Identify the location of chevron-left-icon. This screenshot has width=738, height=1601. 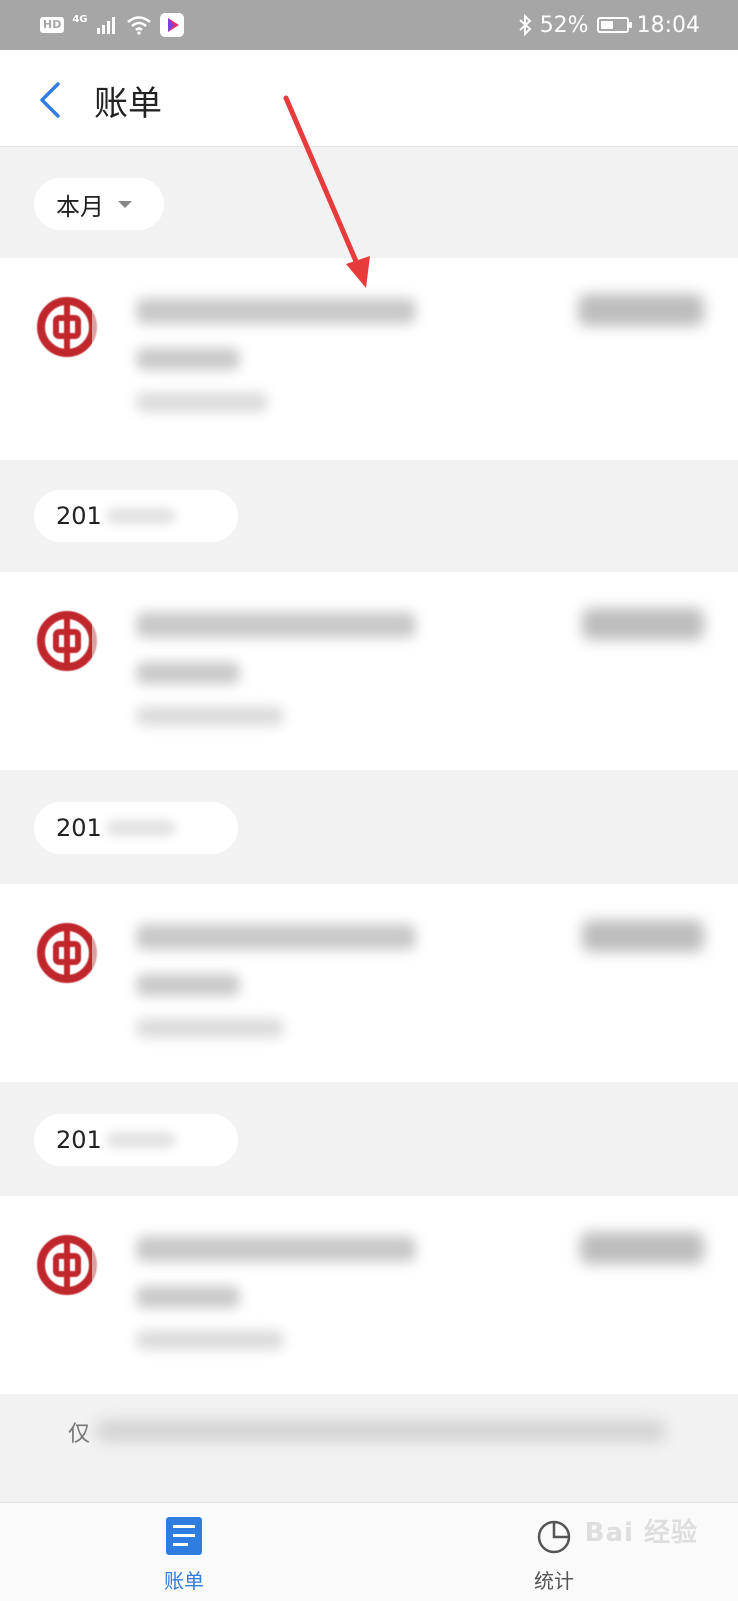
(52, 100).